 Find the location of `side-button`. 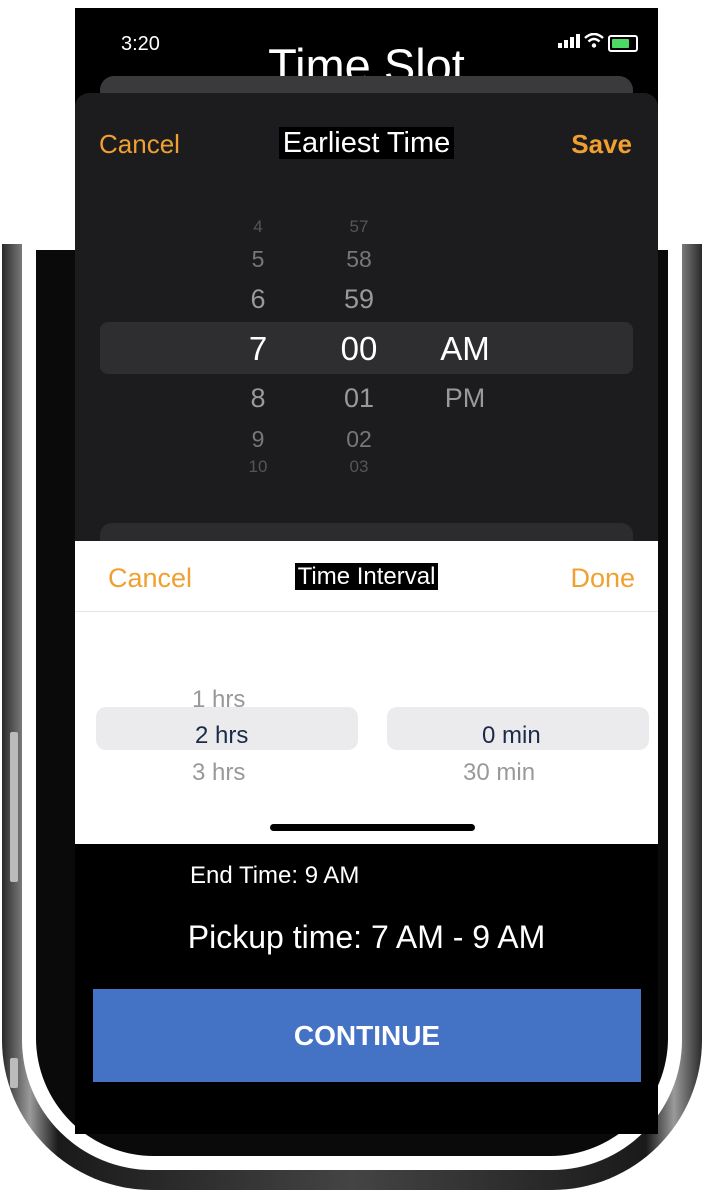

side-button is located at coordinates (14, 807).